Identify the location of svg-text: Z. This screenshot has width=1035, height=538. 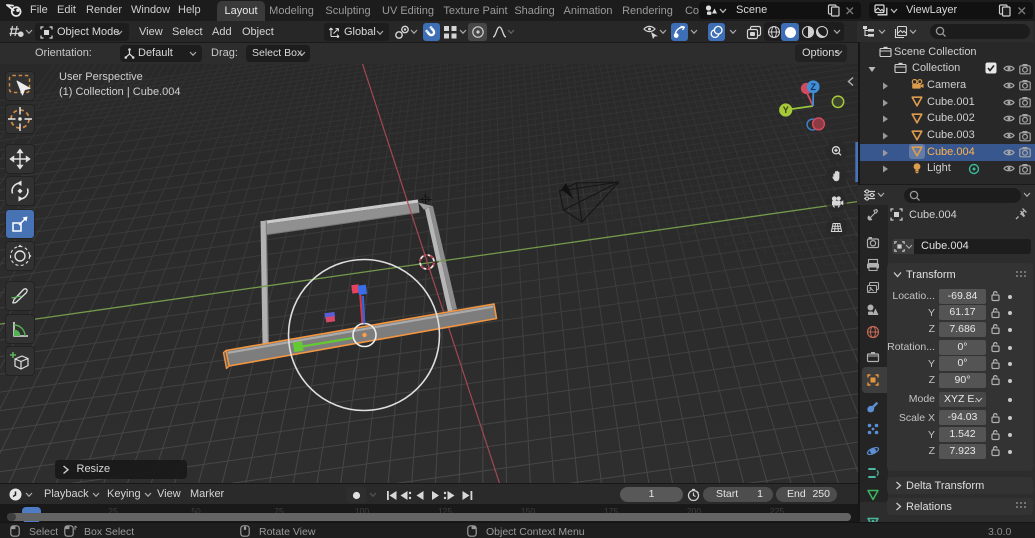
(813, 87).